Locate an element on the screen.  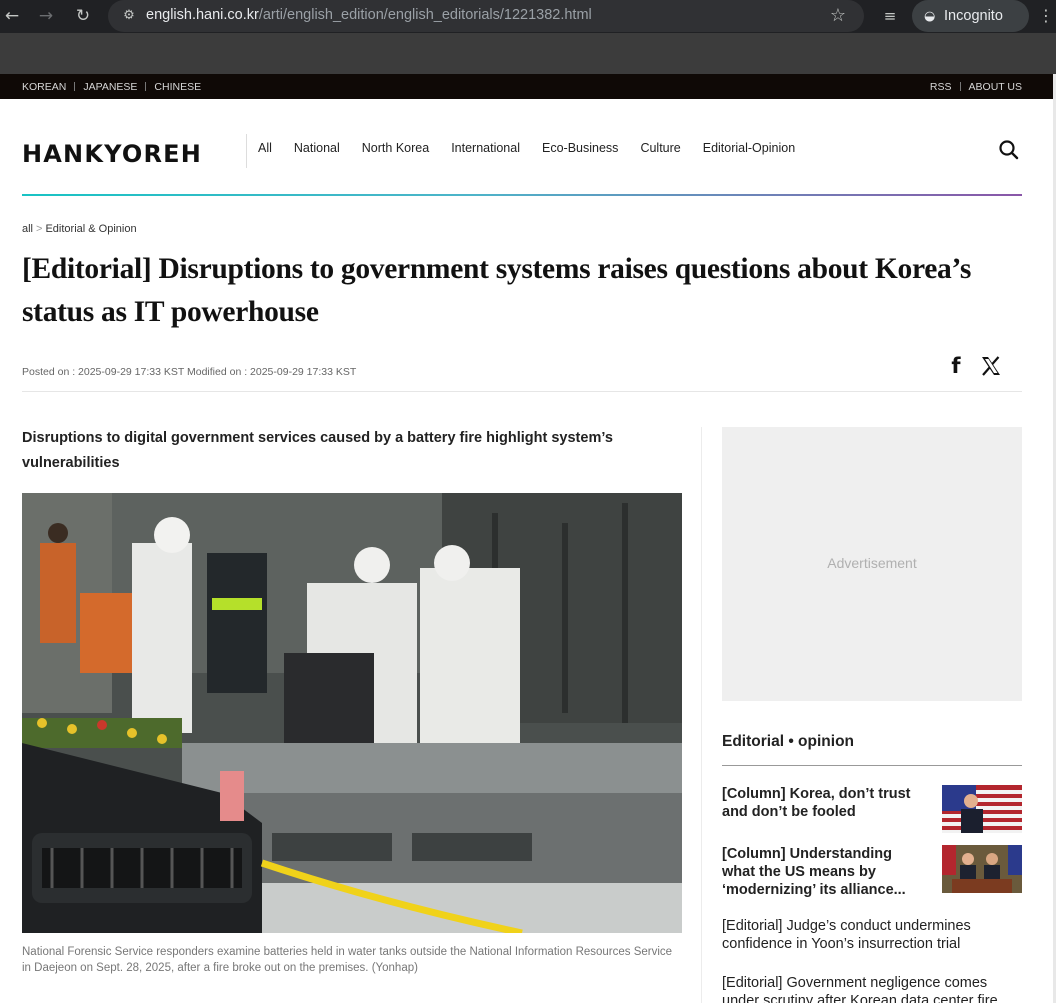
incognito-icon: ◒ is located at coordinates (930, 16).